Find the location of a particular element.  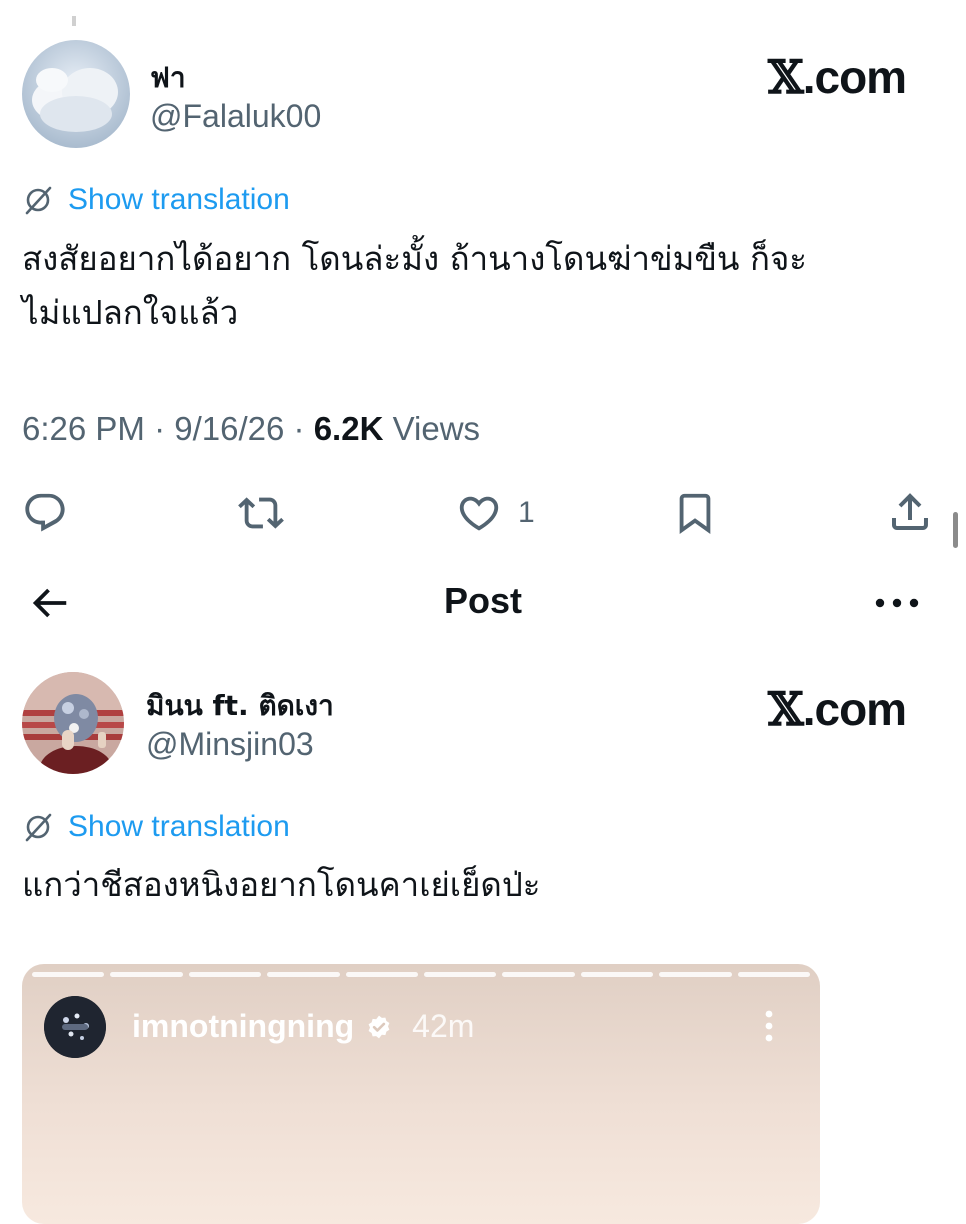

display-name: มินน ft. ติดเงา is located at coordinates (240, 706).